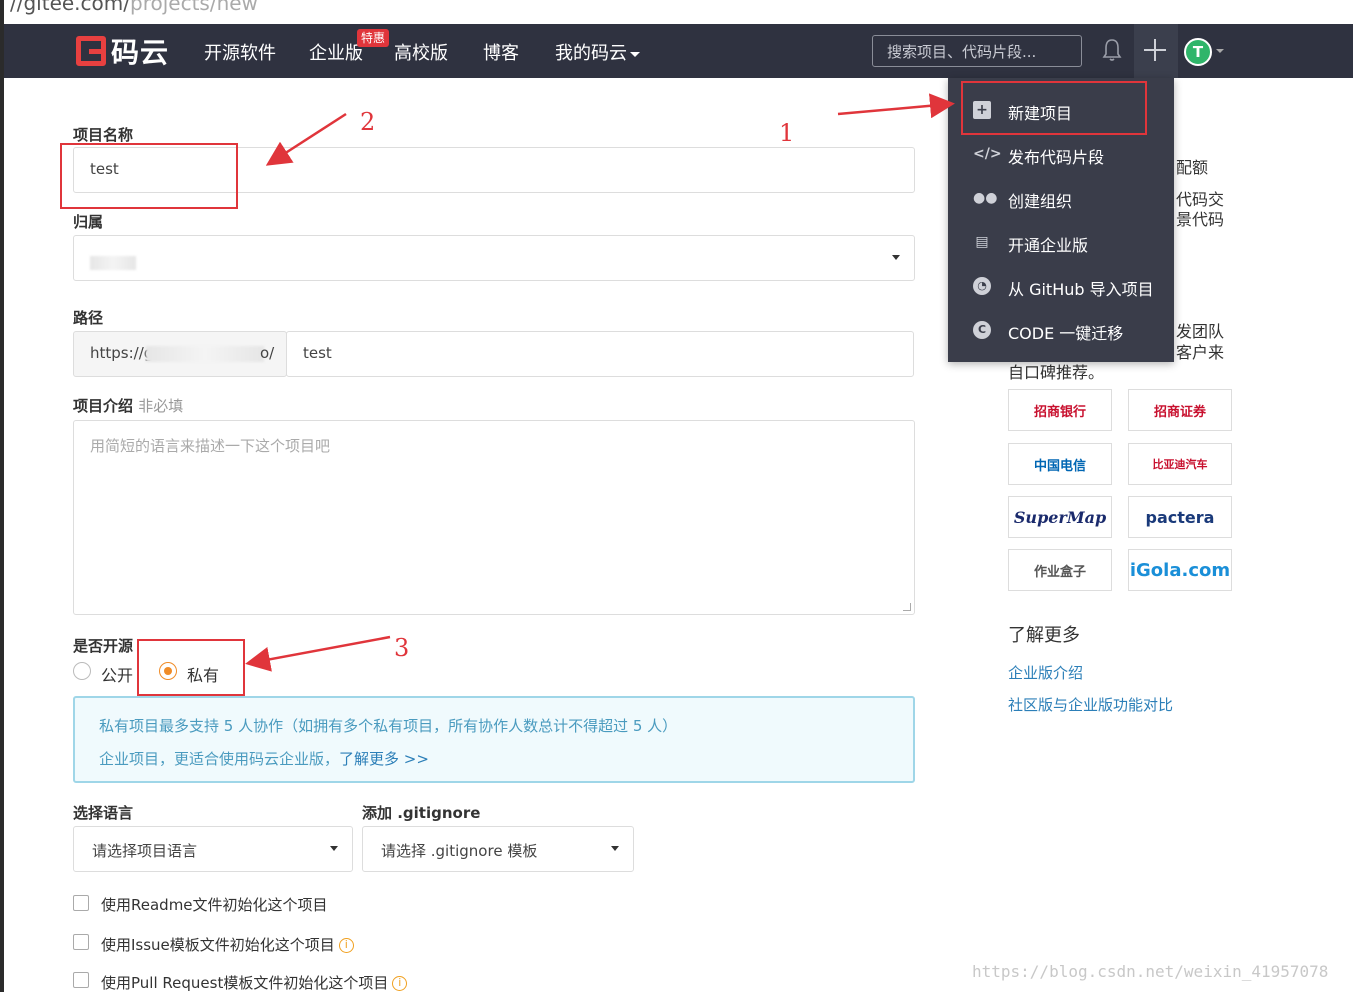  What do you see at coordinates (1061, 198) in the screenshot?
I see `menu-create-org: ●● 创建组织` at bounding box center [1061, 198].